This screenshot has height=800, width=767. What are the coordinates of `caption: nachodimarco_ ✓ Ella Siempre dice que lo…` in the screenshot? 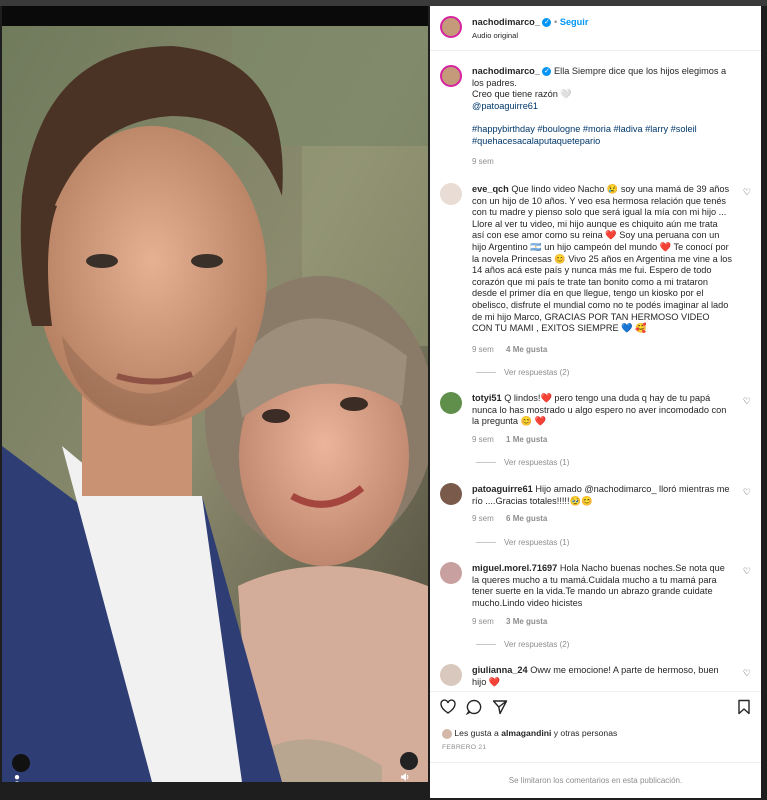 It's located at (602, 106).